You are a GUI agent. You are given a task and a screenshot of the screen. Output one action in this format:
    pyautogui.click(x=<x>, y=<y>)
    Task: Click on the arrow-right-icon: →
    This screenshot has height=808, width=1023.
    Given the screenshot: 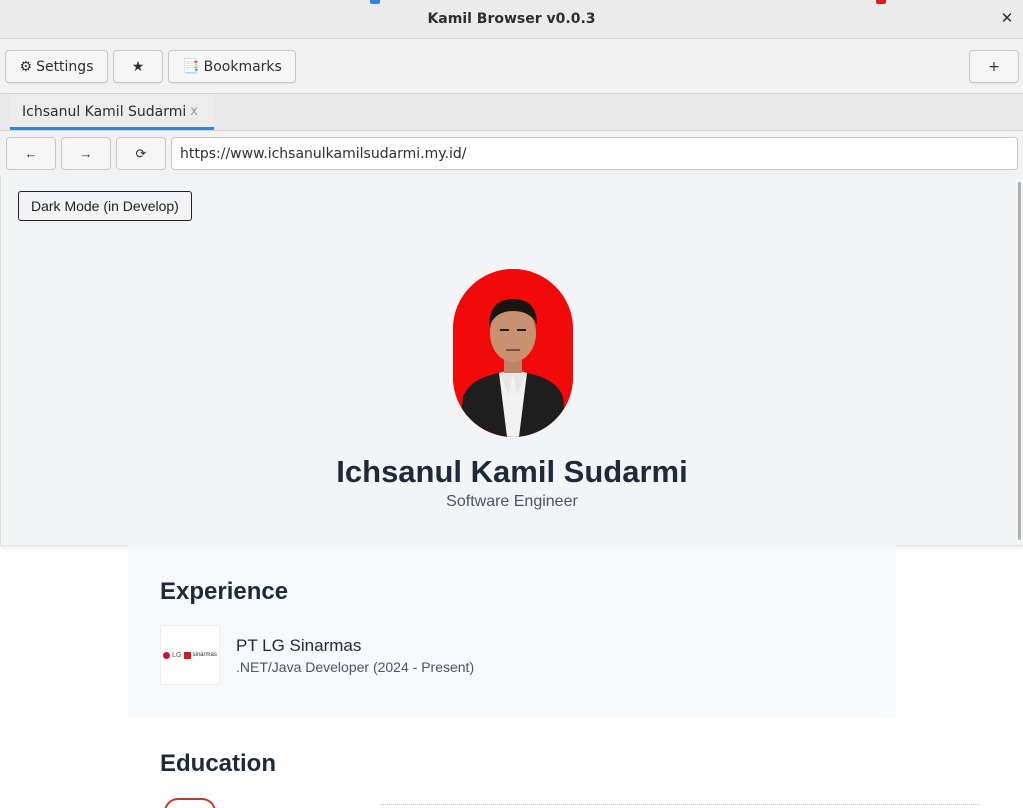 What is the action you would take?
    pyautogui.click(x=86, y=153)
    